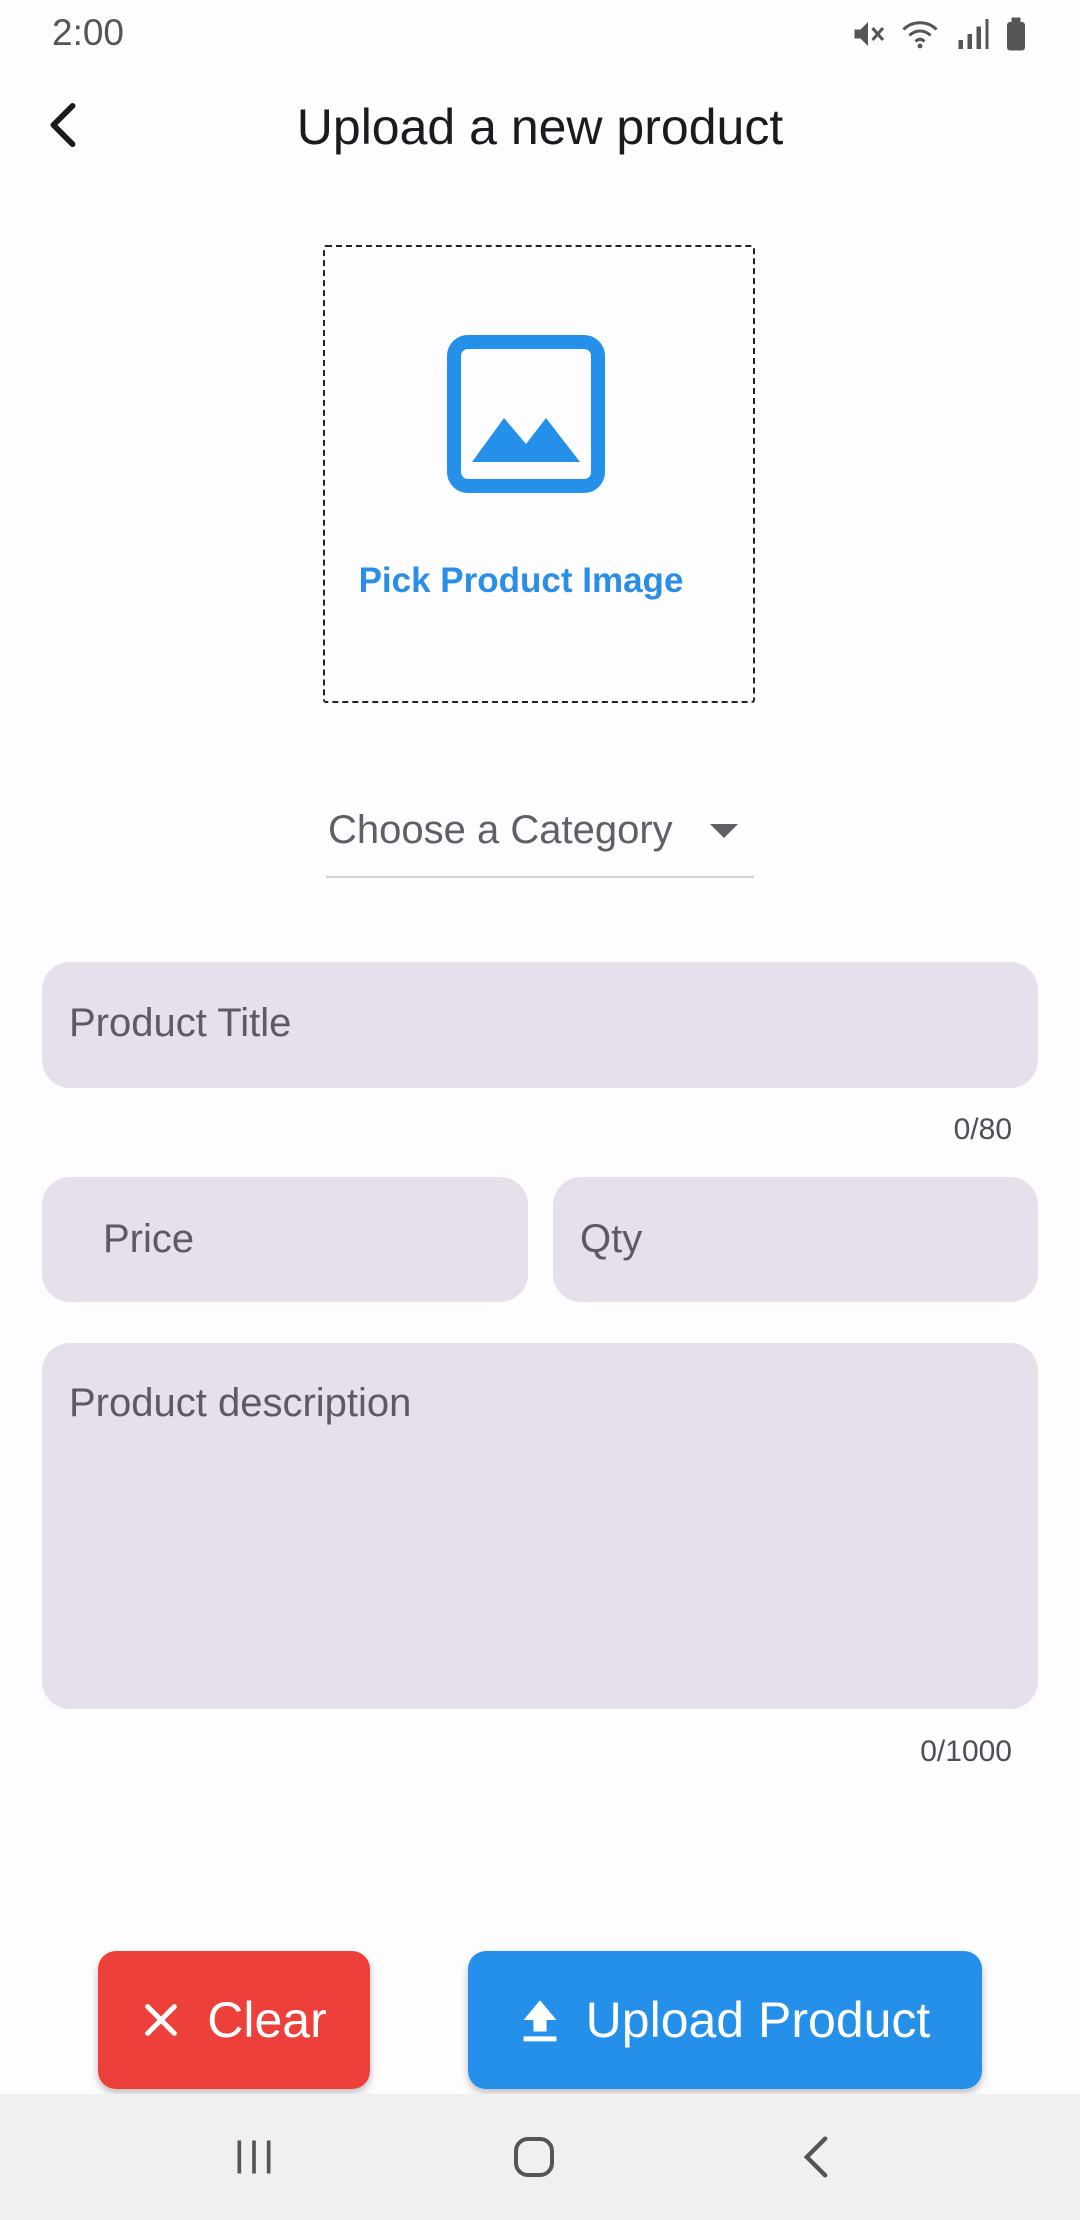 Image resolution: width=1080 pixels, height=2220 pixels. I want to click on product-description-label: Product description, so click(240, 1403).